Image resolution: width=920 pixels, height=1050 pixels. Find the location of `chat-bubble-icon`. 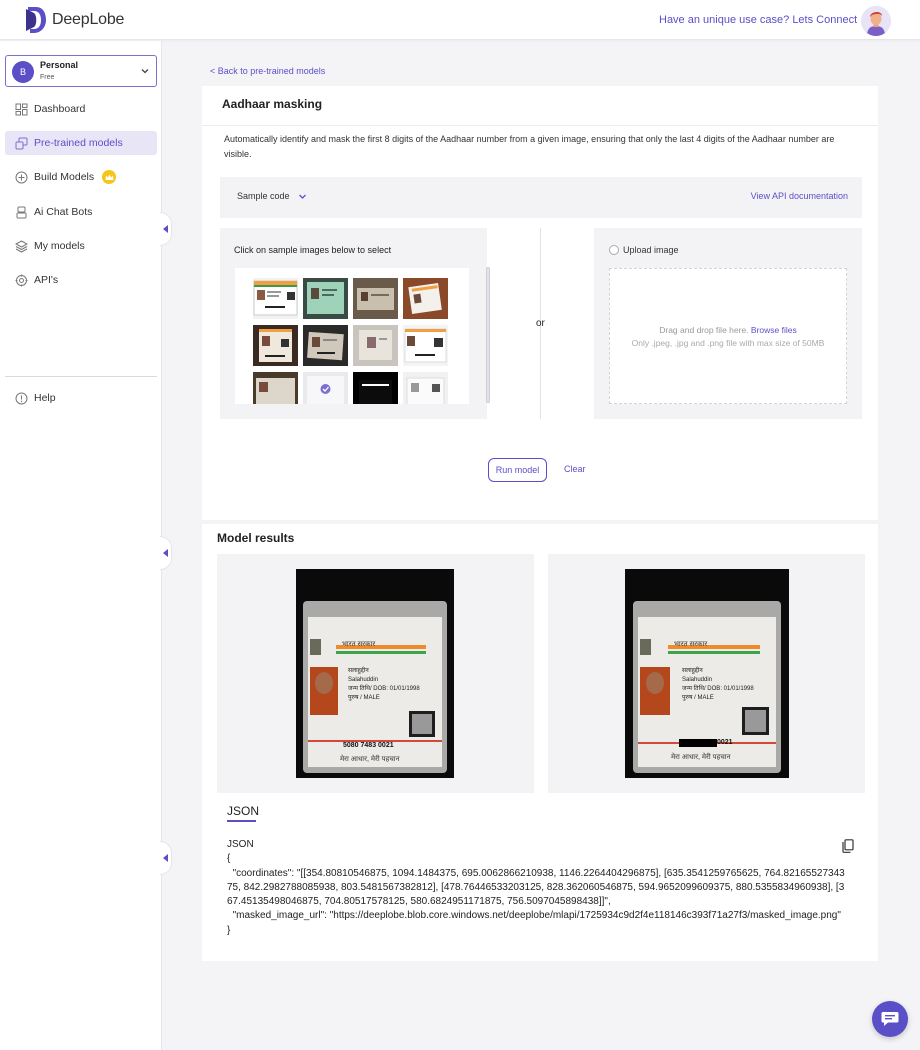

chat-bubble-icon is located at coordinates (890, 1019).